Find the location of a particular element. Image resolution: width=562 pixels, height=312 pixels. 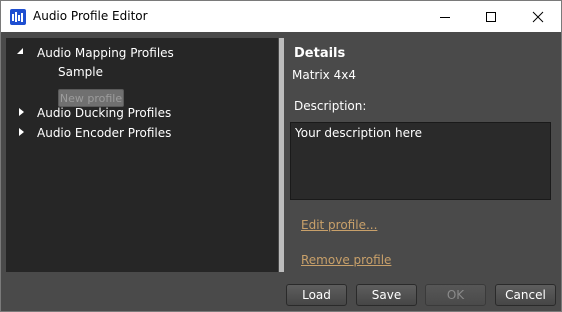

ok-button: OK is located at coordinates (455, 295).